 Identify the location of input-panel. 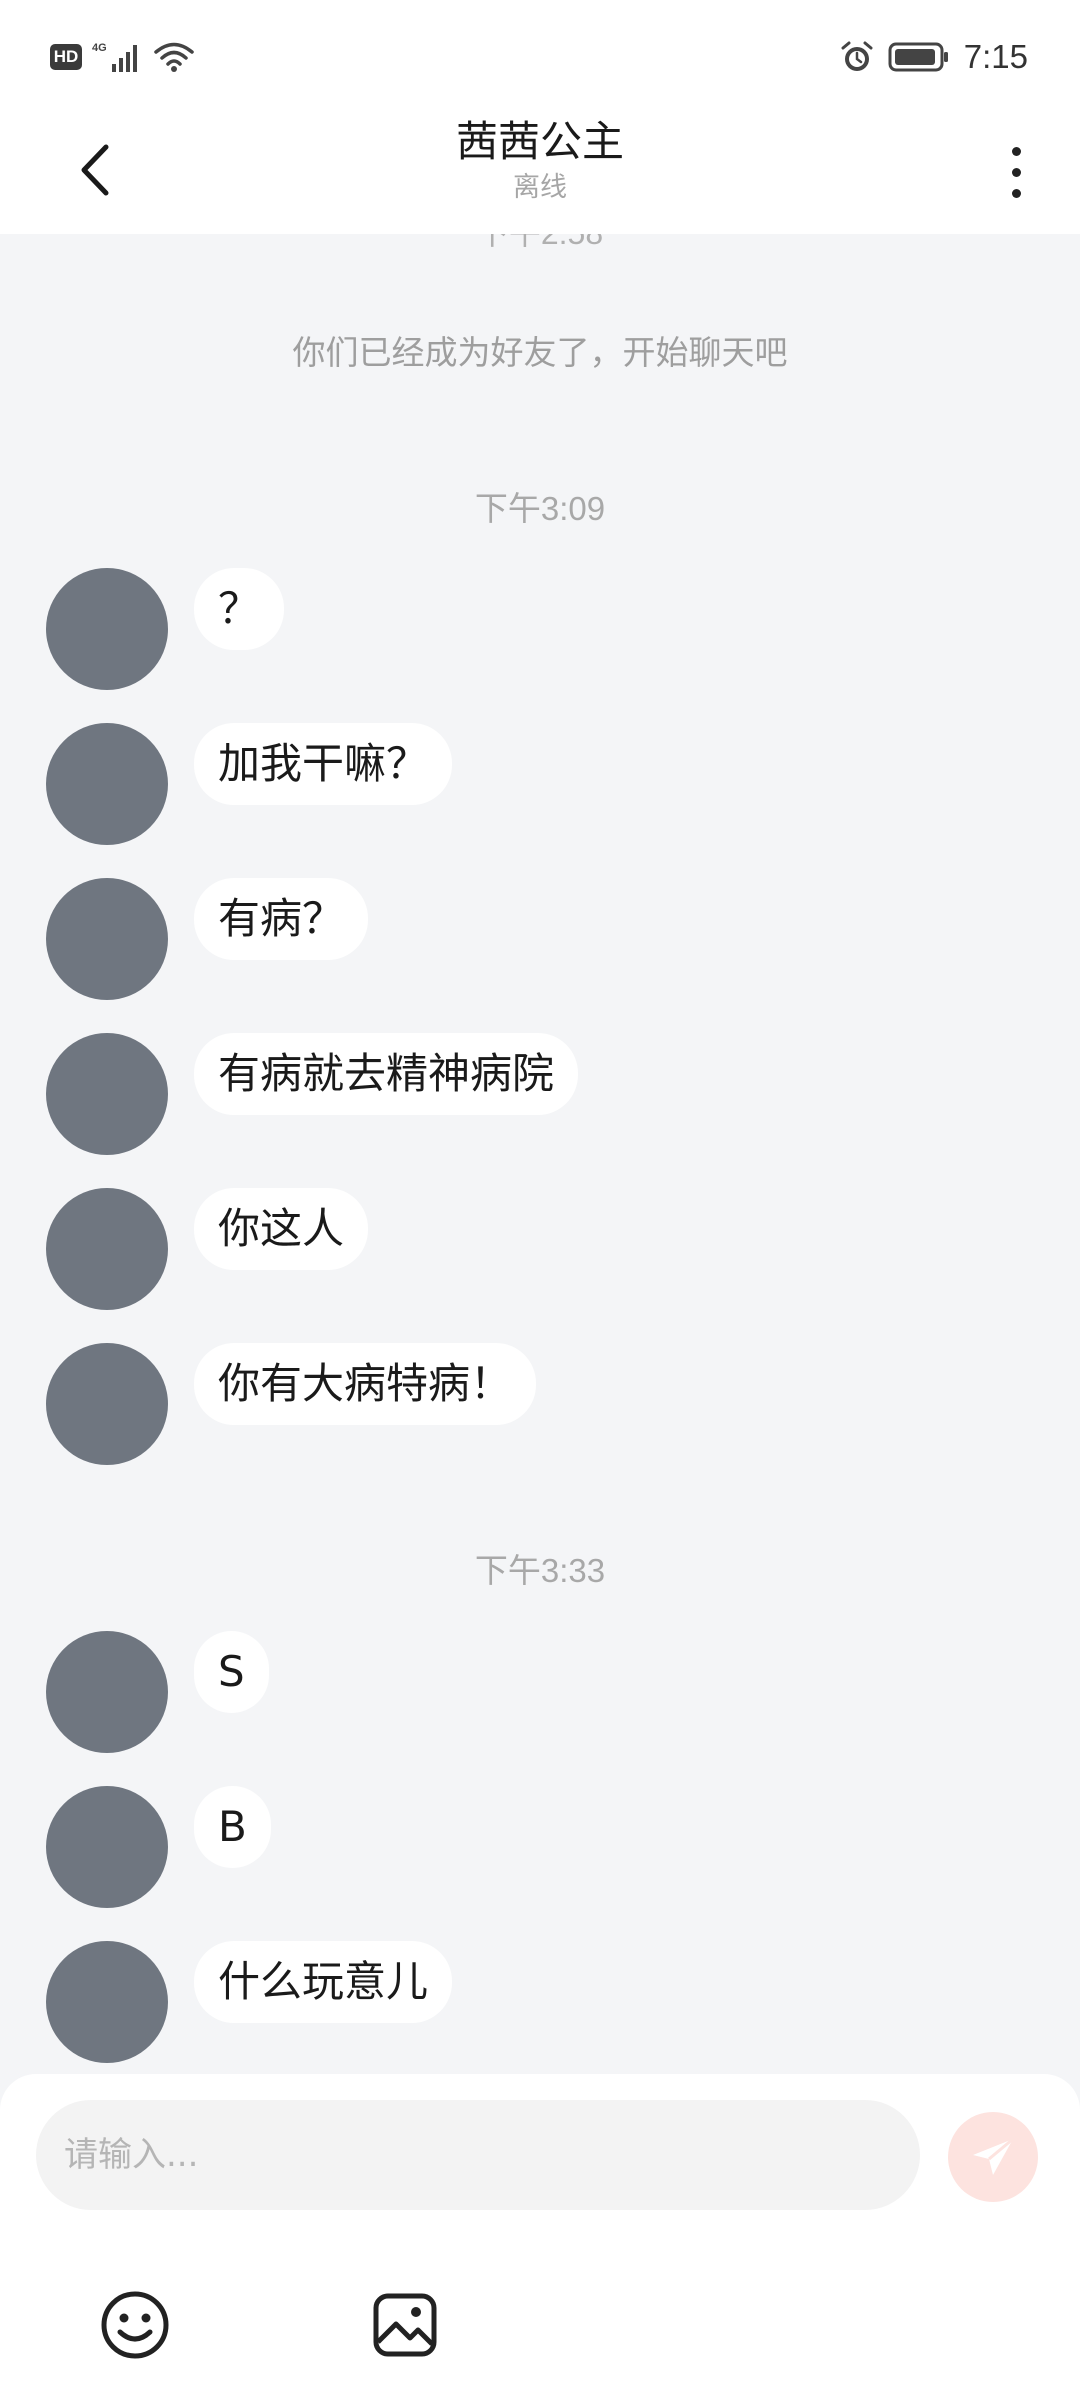
(540, 2231).